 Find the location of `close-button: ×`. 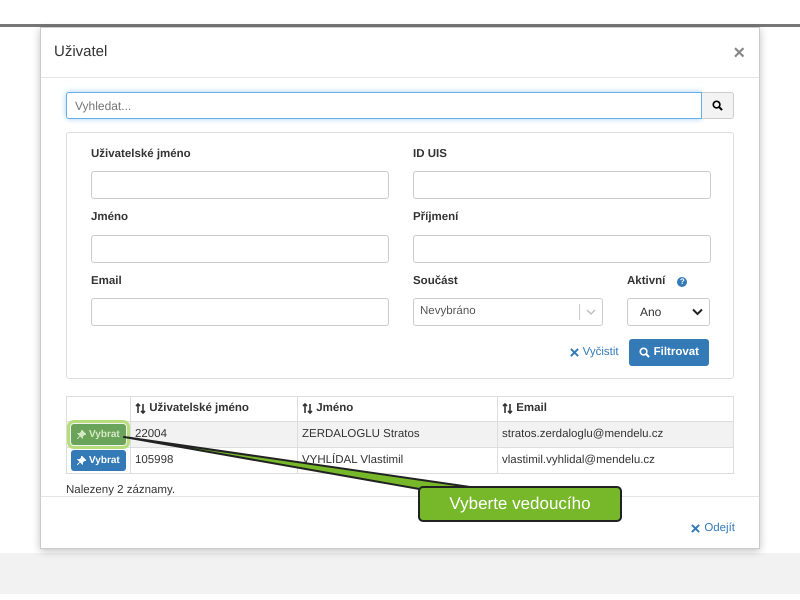

close-button: × is located at coordinates (739, 52).